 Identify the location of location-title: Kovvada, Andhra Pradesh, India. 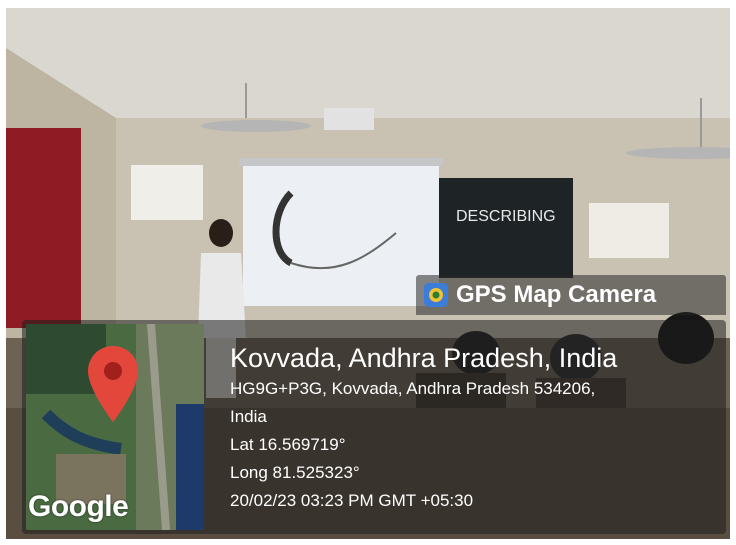
(424, 358).